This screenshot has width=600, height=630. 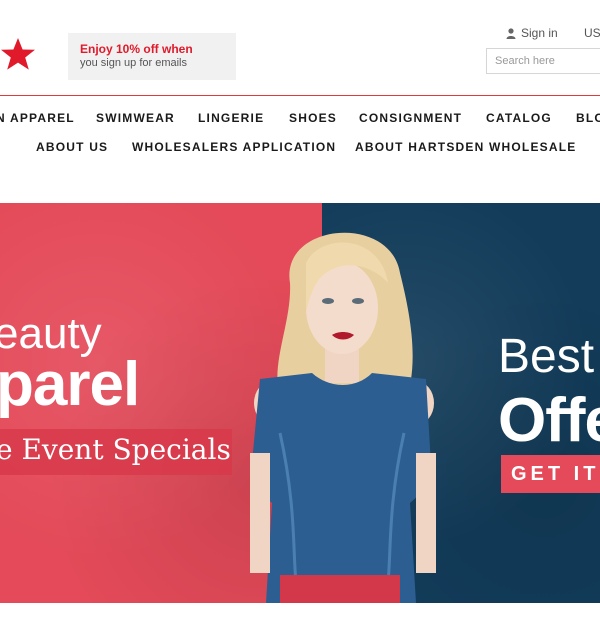 I want to click on hero-right-headline-line1: Best, so click(x=546, y=356).